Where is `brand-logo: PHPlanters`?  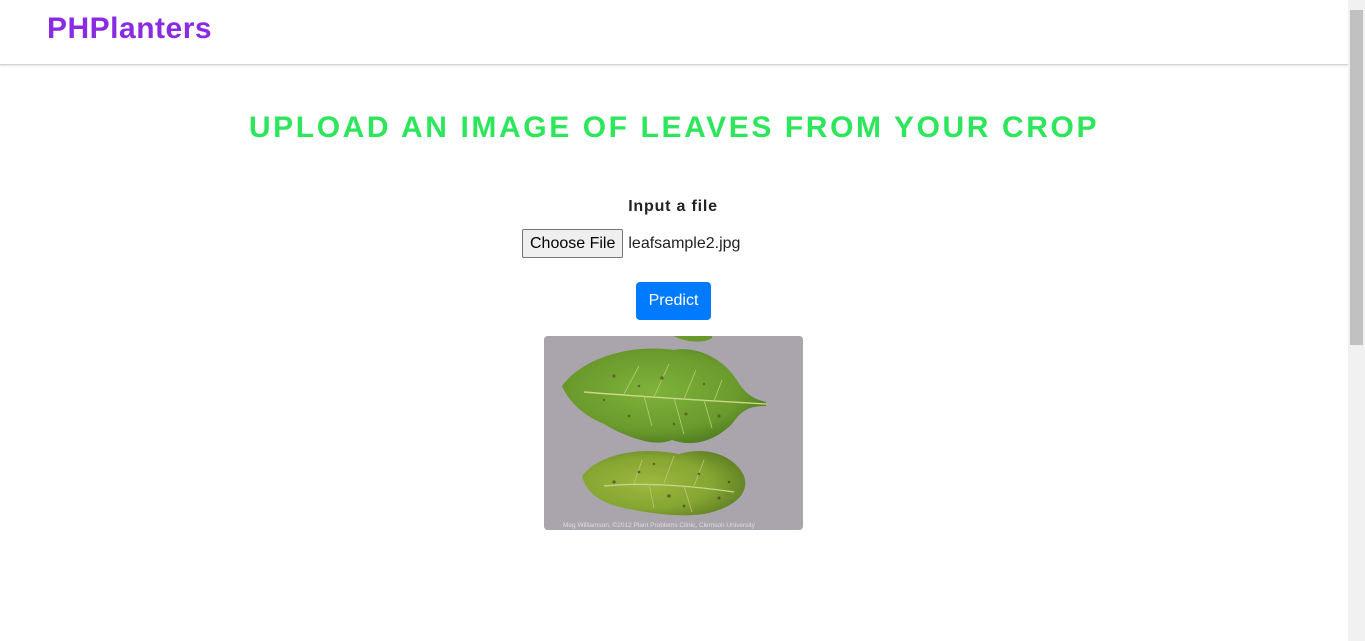 brand-logo: PHPlanters is located at coordinates (129, 29).